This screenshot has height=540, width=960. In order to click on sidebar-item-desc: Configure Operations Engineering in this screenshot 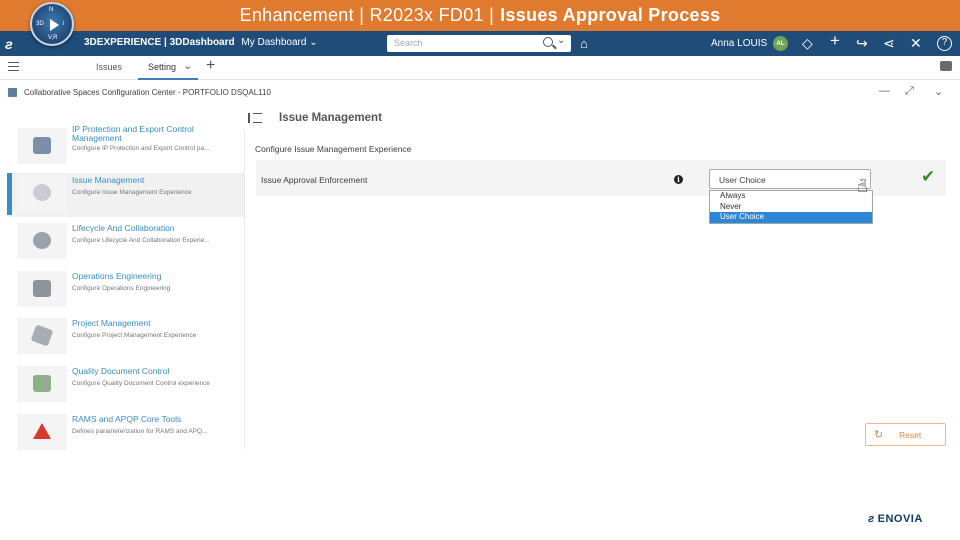, I will do `click(121, 288)`.